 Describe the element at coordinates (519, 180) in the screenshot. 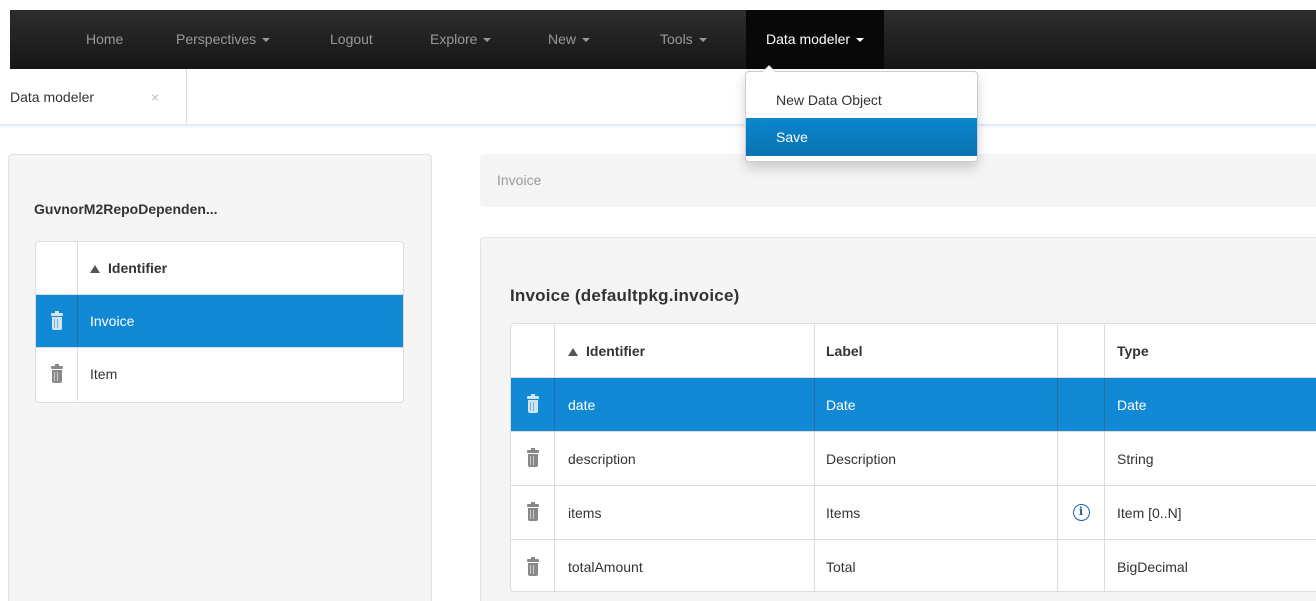

I see `breadcrumb-item: Invoice` at that location.